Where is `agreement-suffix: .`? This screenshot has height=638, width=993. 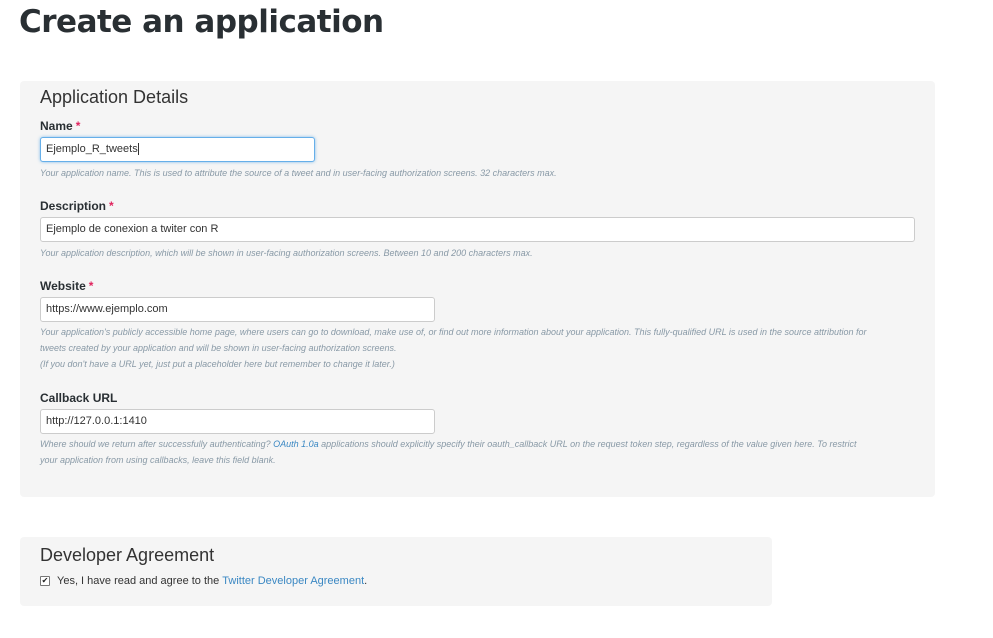 agreement-suffix: . is located at coordinates (366, 581).